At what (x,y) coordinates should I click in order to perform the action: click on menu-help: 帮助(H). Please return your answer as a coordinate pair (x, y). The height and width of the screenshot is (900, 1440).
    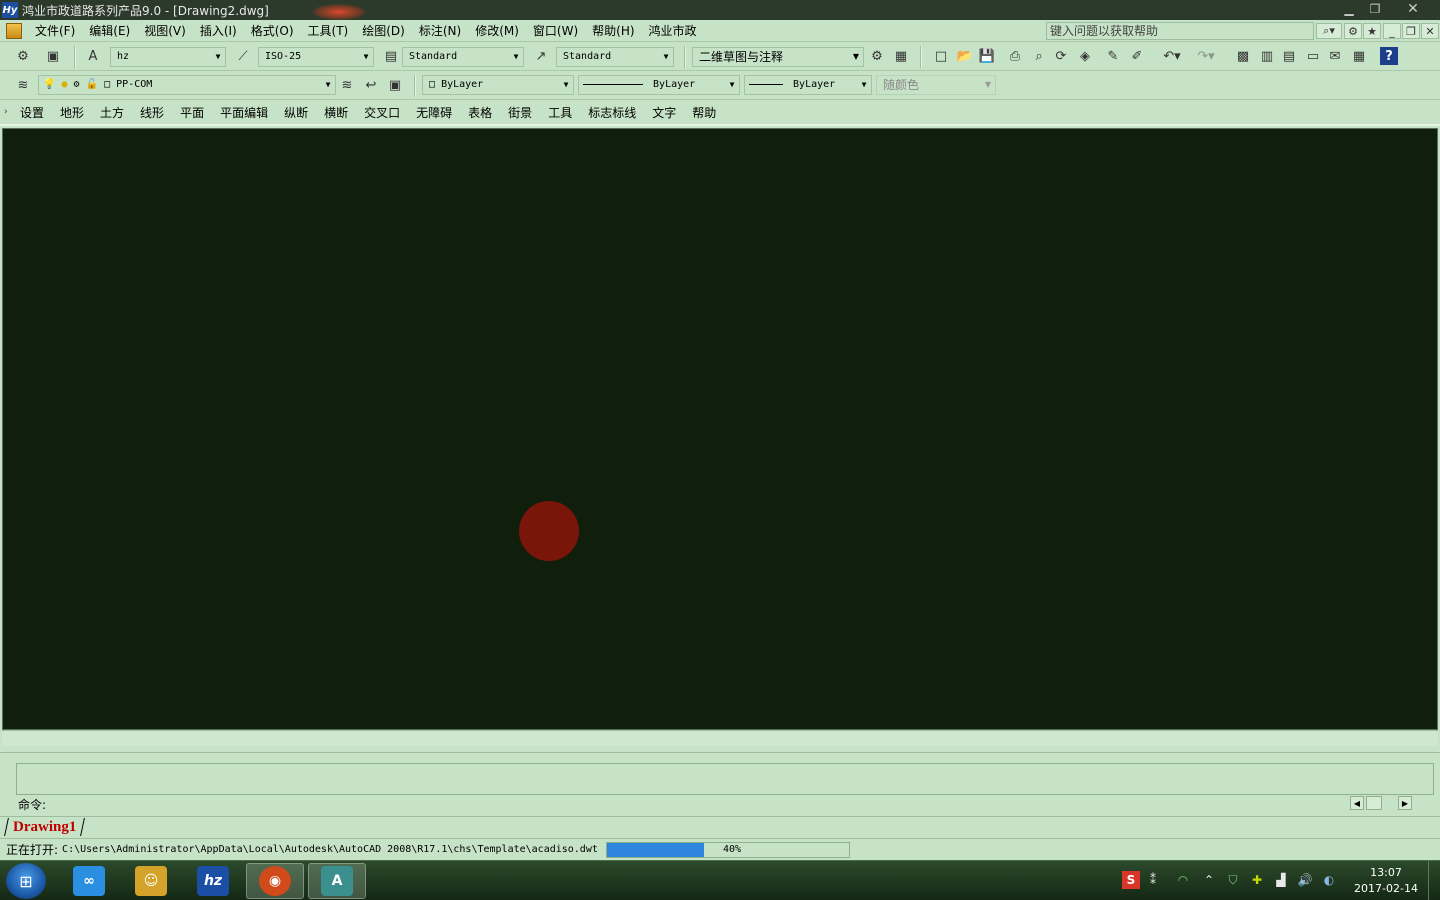
    Looking at the image, I should click on (613, 31).